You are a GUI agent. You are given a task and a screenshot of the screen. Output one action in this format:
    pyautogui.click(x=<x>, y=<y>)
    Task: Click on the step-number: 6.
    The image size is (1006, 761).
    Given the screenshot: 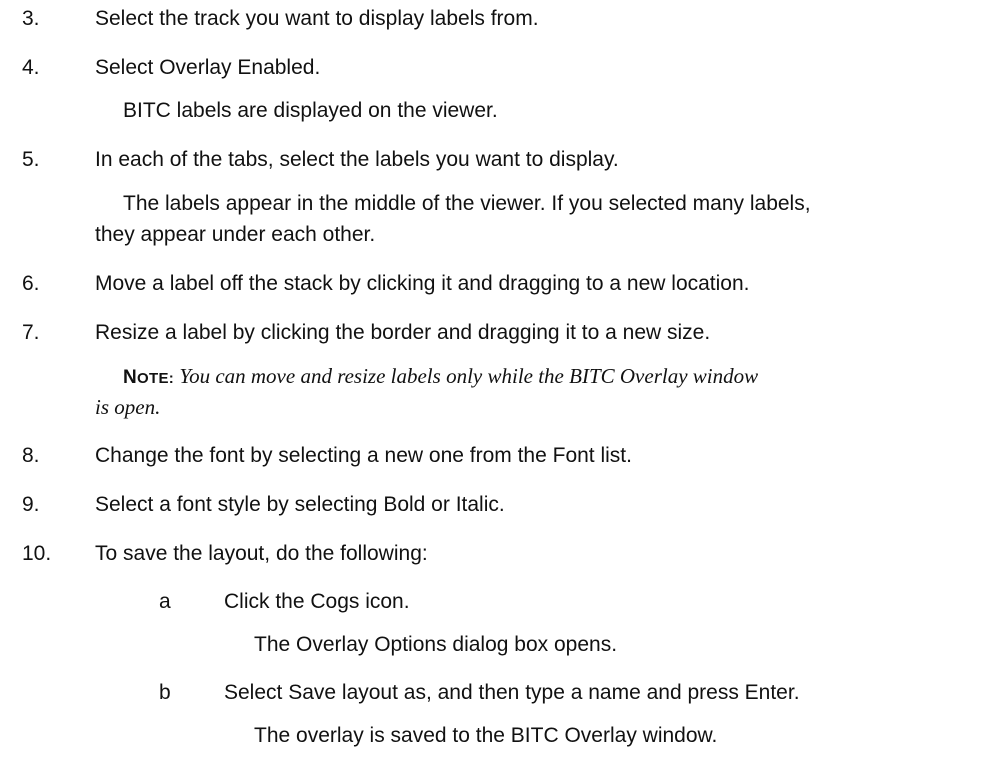 What is the action you would take?
    pyautogui.click(x=31, y=283)
    